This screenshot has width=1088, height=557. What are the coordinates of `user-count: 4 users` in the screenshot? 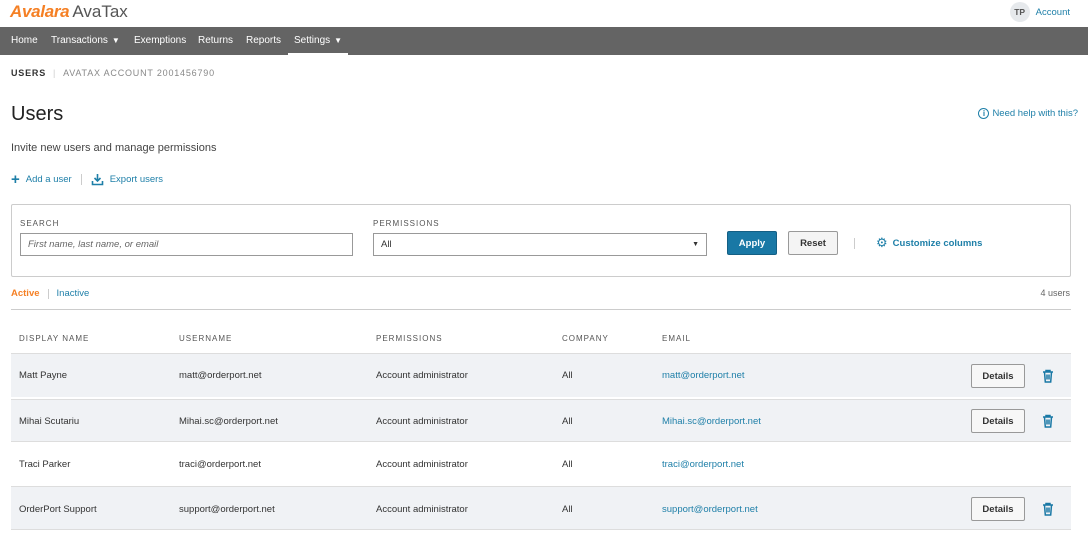 It's located at (1055, 293).